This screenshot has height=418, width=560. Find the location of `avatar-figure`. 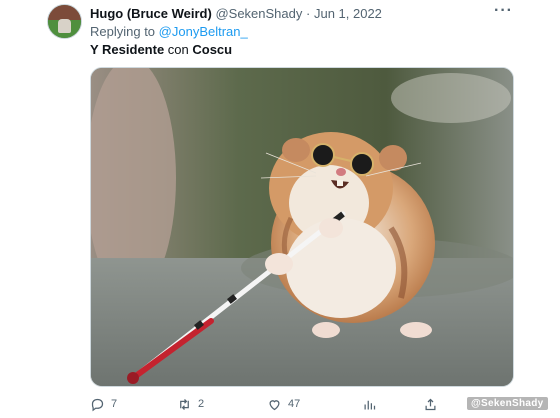

avatar-figure is located at coordinates (64, 26).